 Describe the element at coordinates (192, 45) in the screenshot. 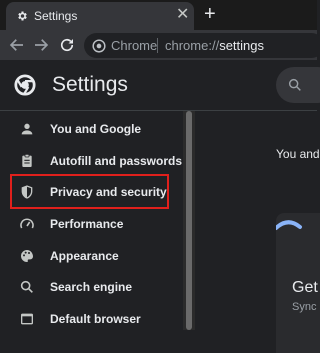

I see `url-scheme: chrome://` at that location.